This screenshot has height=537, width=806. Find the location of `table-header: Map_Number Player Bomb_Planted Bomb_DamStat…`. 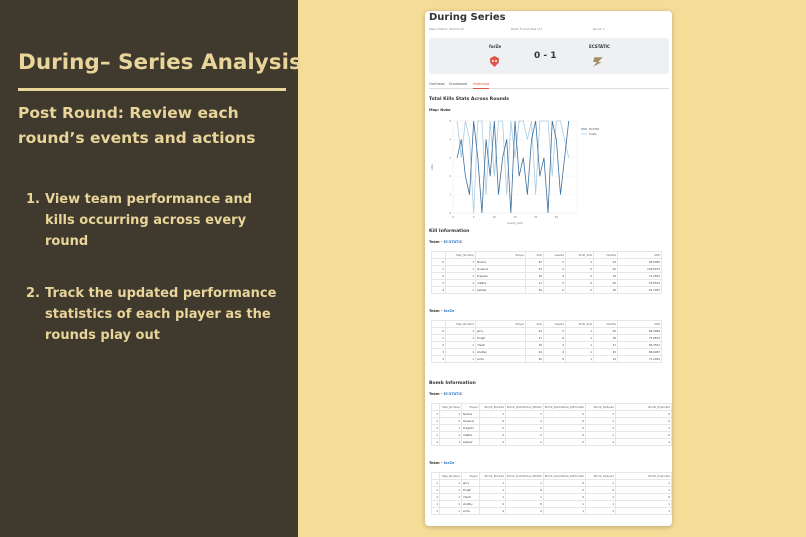

table-header: Map_Number Player Bomb_Planted Bomb_DamStat… is located at coordinates (551, 476).